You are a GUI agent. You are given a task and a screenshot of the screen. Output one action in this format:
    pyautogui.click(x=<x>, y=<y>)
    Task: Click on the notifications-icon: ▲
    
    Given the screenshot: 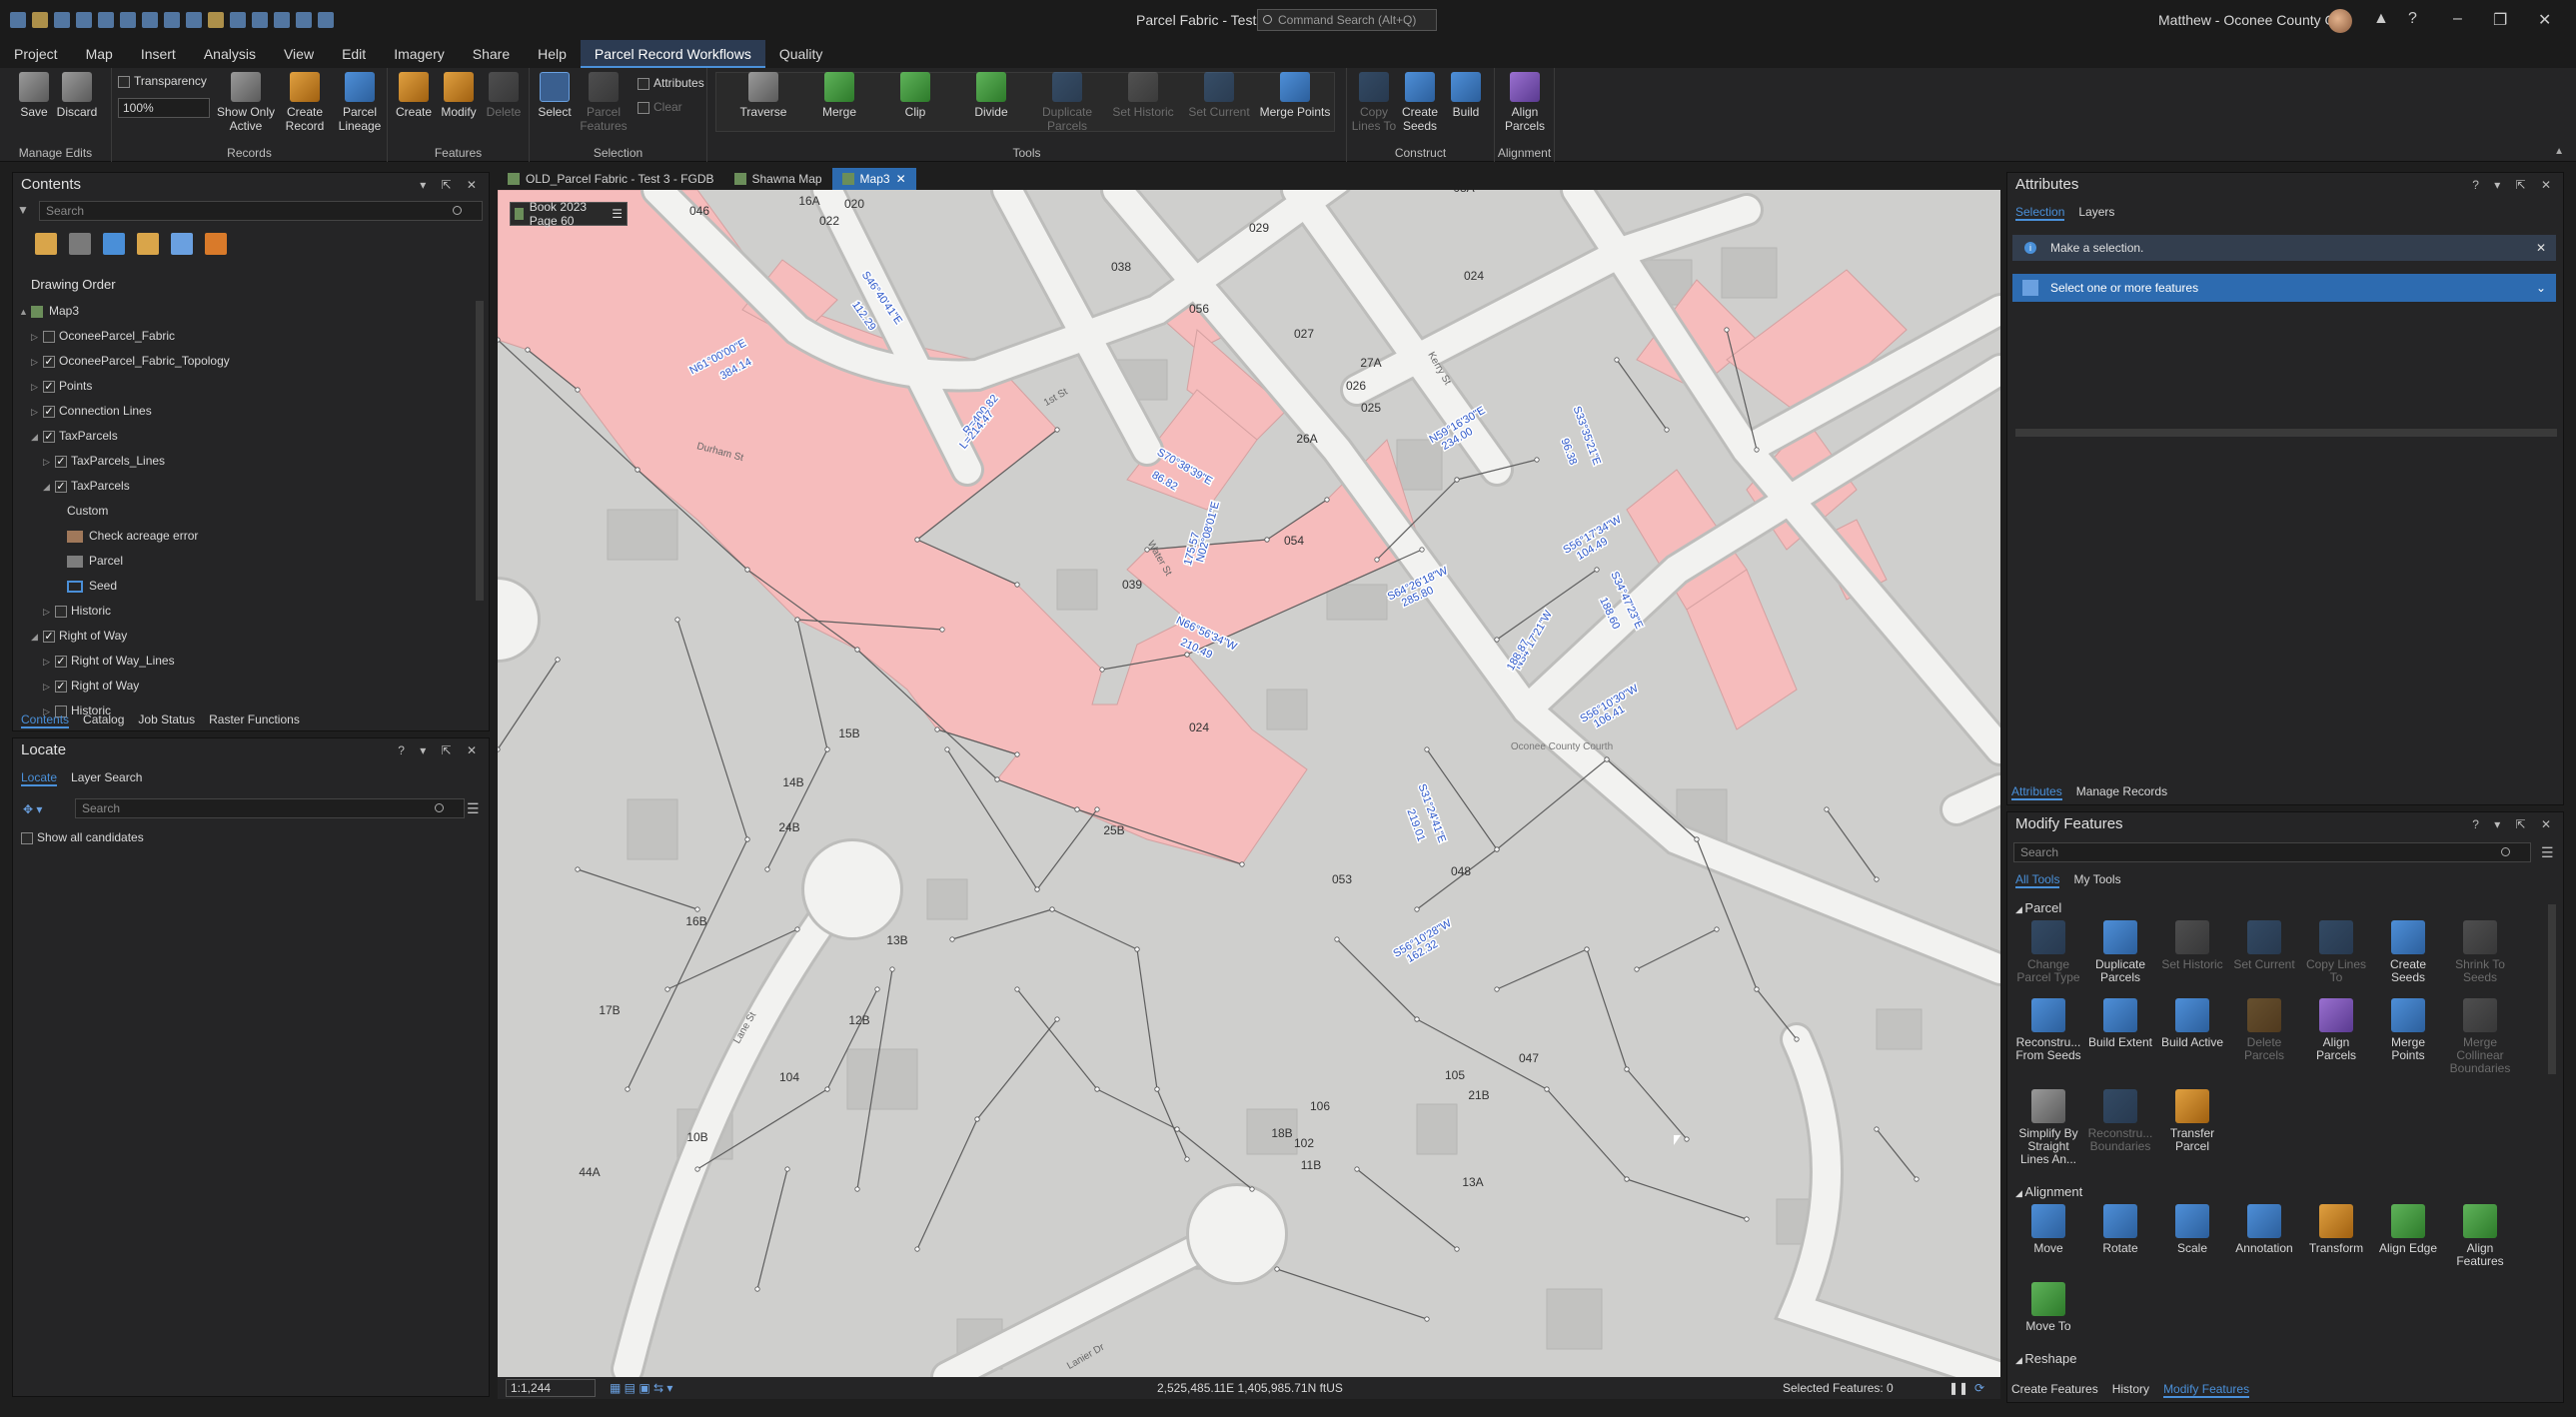 What is the action you would take?
    pyautogui.click(x=2381, y=19)
    